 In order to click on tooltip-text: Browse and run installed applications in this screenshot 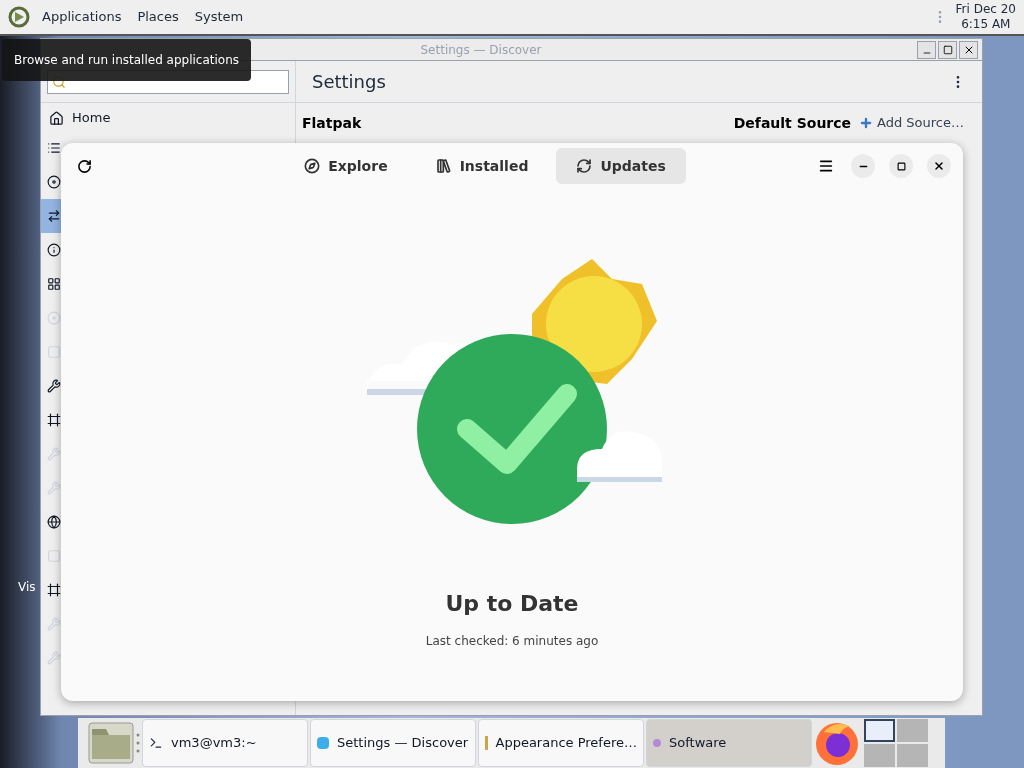, I will do `click(127, 60)`.